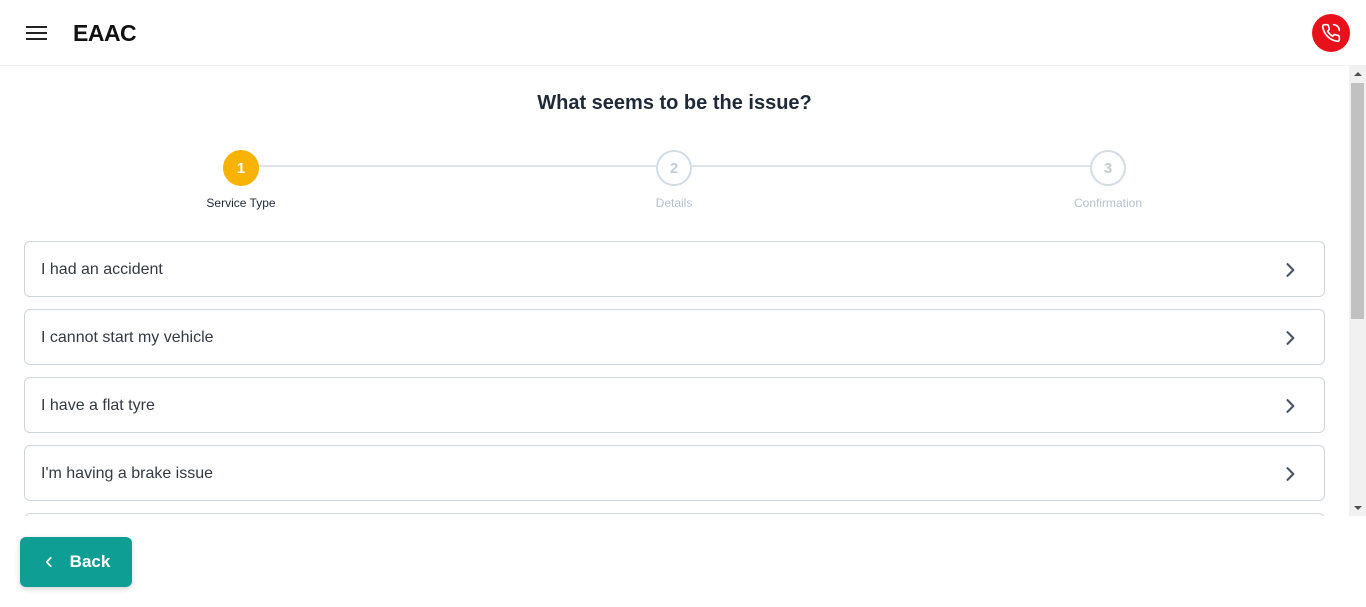  I want to click on top-bar: EAAC, so click(683, 33).